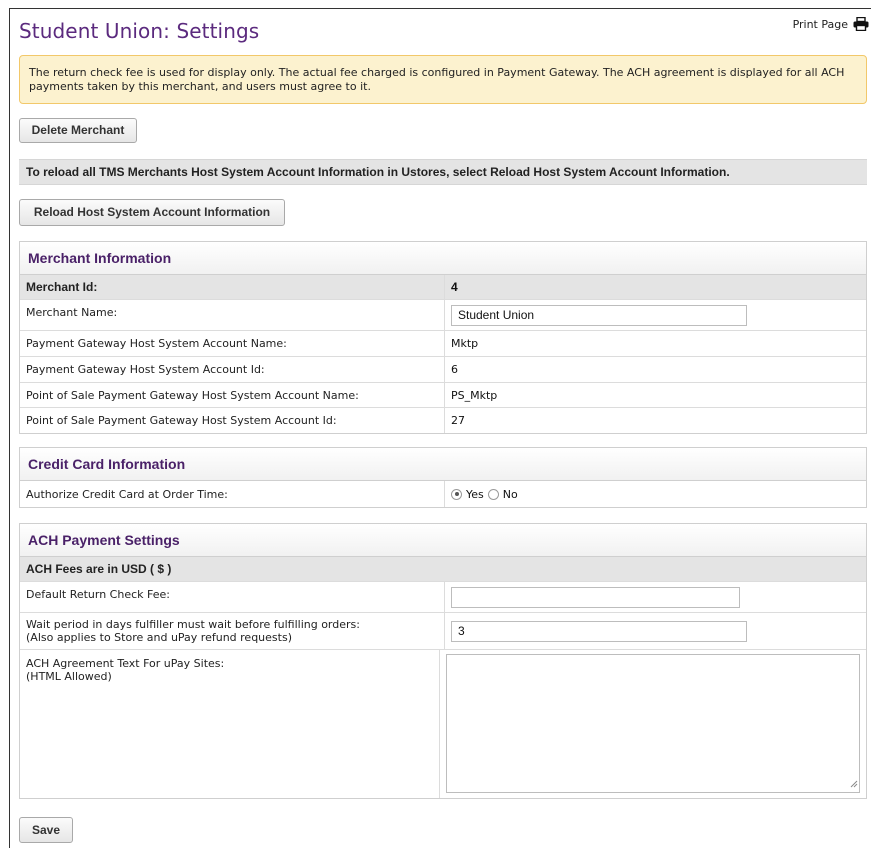  I want to click on section-heading: ACH Payment Settings, so click(443, 540).